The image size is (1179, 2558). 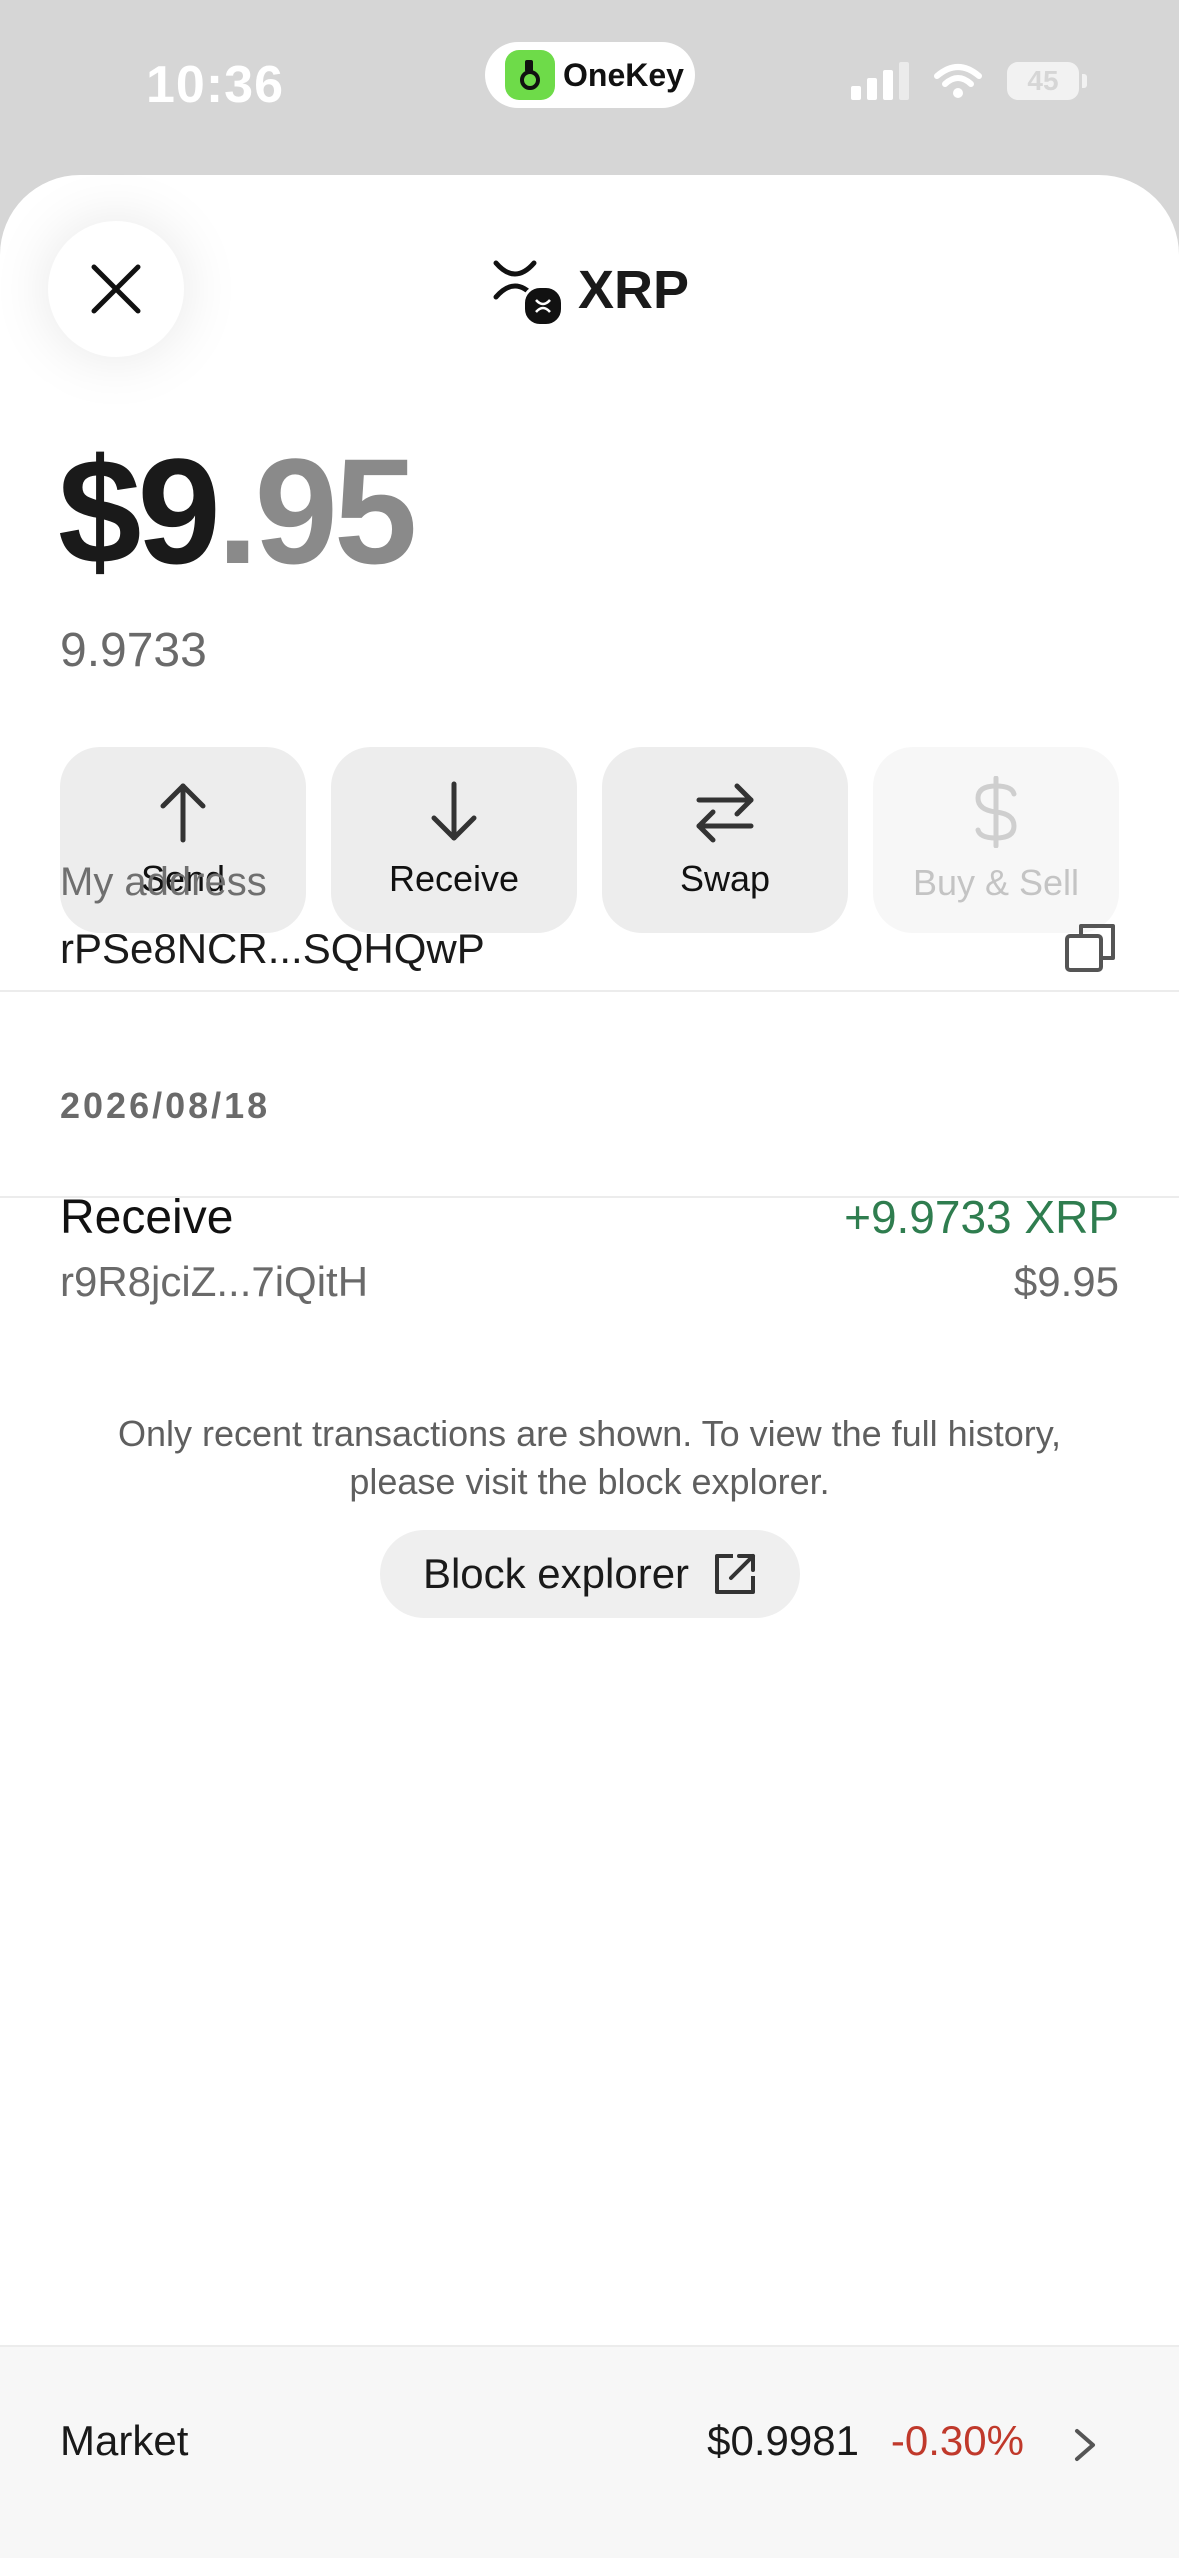 I want to click on buy-sell-label: Buy & Sell, so click(x=996, y=882).